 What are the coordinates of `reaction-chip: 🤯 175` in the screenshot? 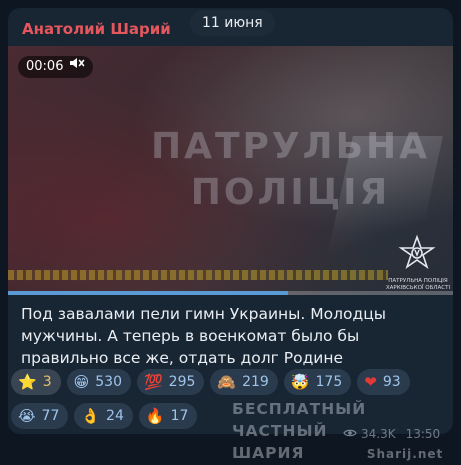 It's located at (317, 382).